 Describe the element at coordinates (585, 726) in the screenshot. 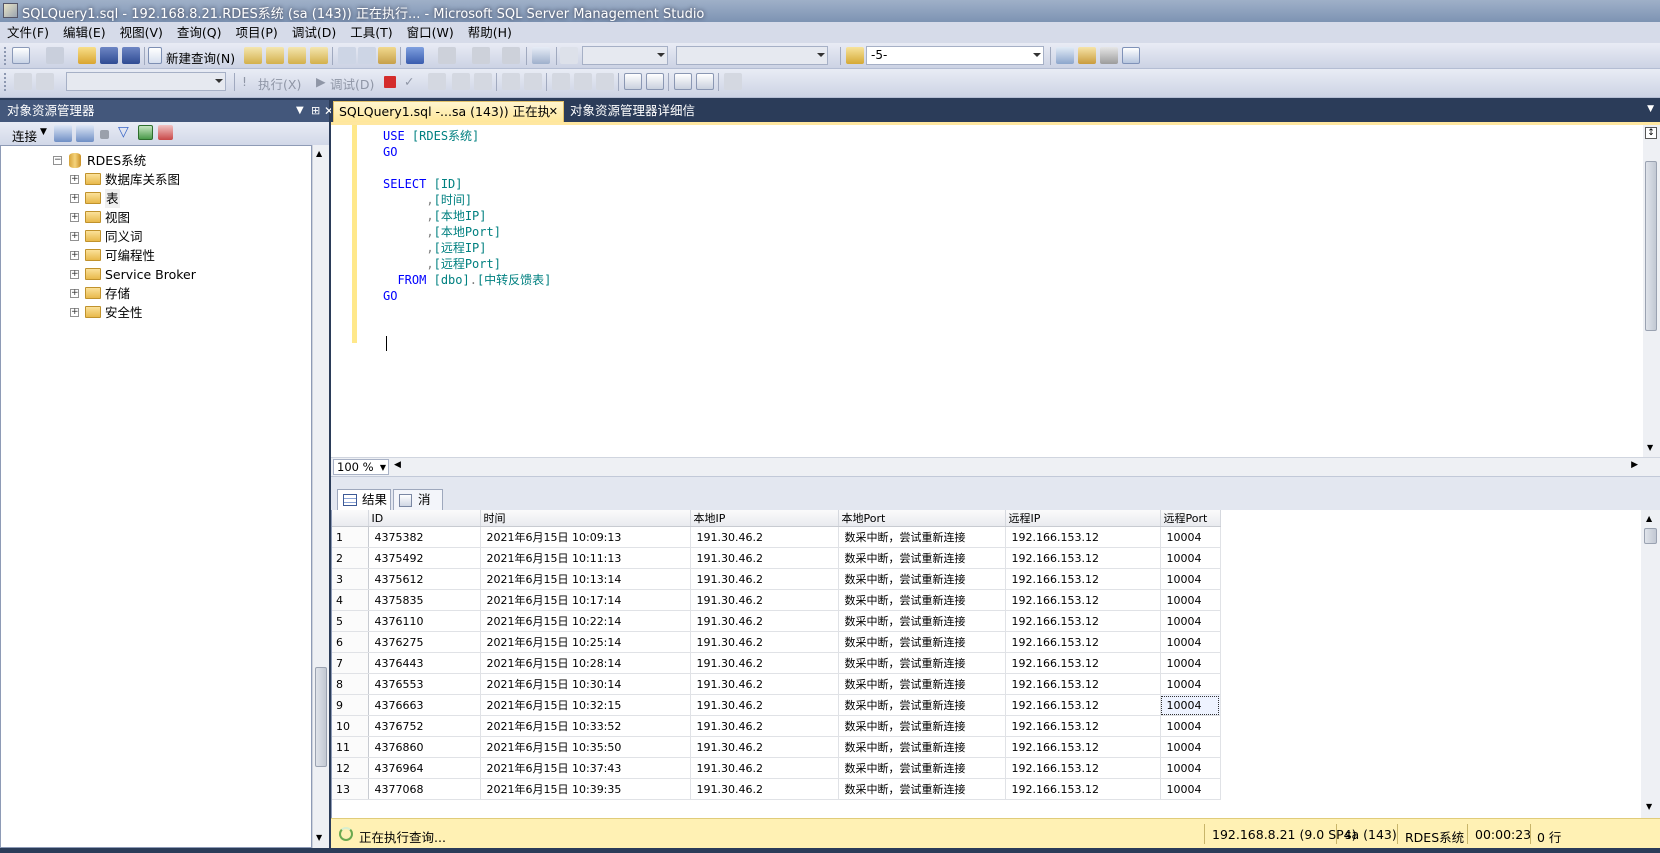

I see `table-cell: 2021年6月15日 10:33:52` at that location.